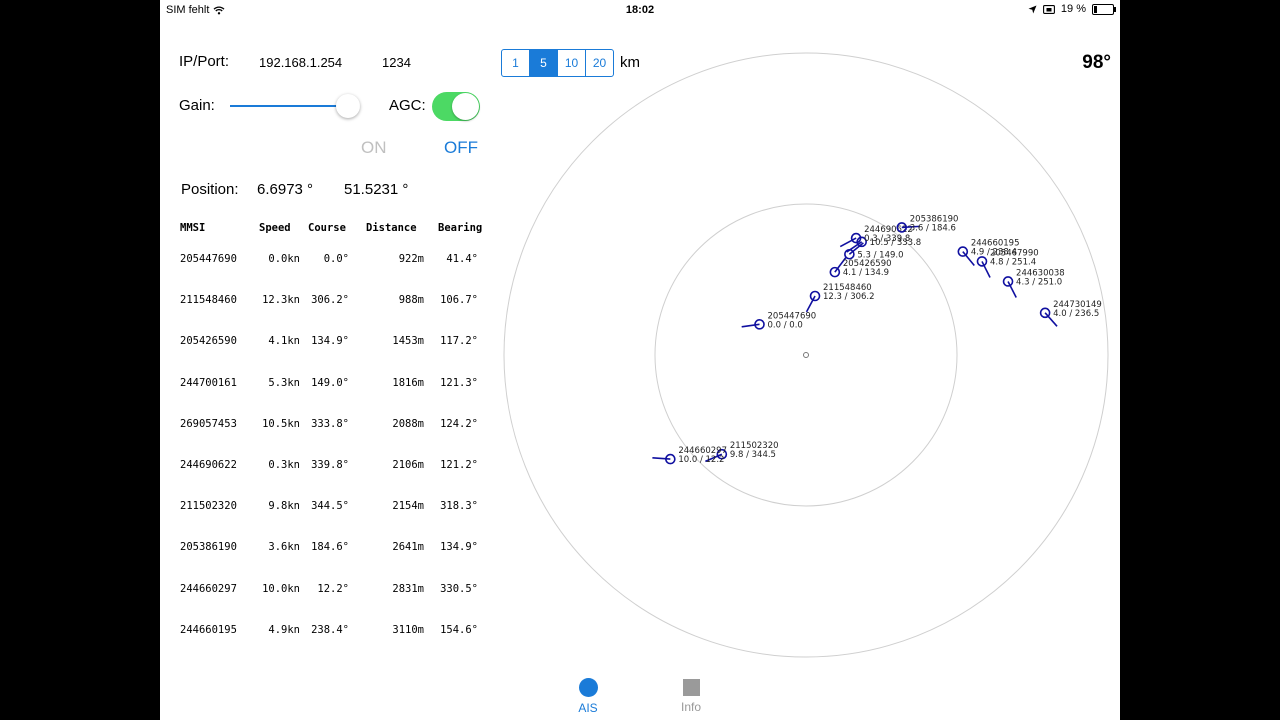 This screenshot has height=720, width=1280. Describe the element at coordinates (210, 189) in the screenshot. I see `position-label: Position:` at that location.